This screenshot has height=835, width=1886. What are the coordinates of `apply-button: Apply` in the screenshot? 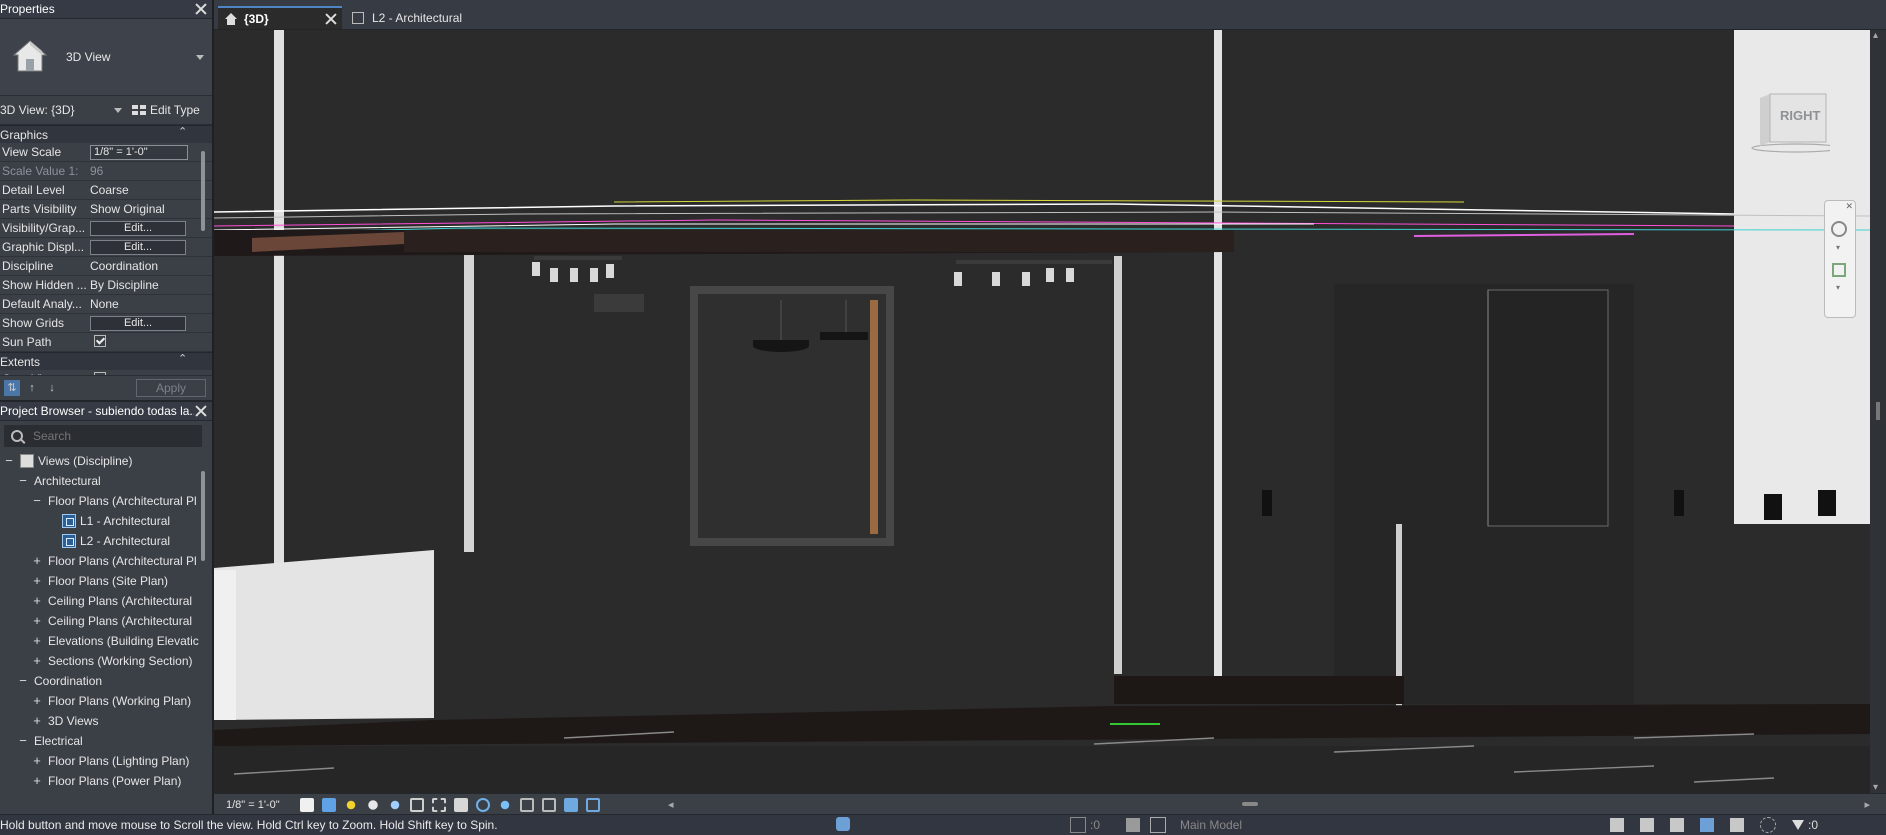 It's located at (171, 388).